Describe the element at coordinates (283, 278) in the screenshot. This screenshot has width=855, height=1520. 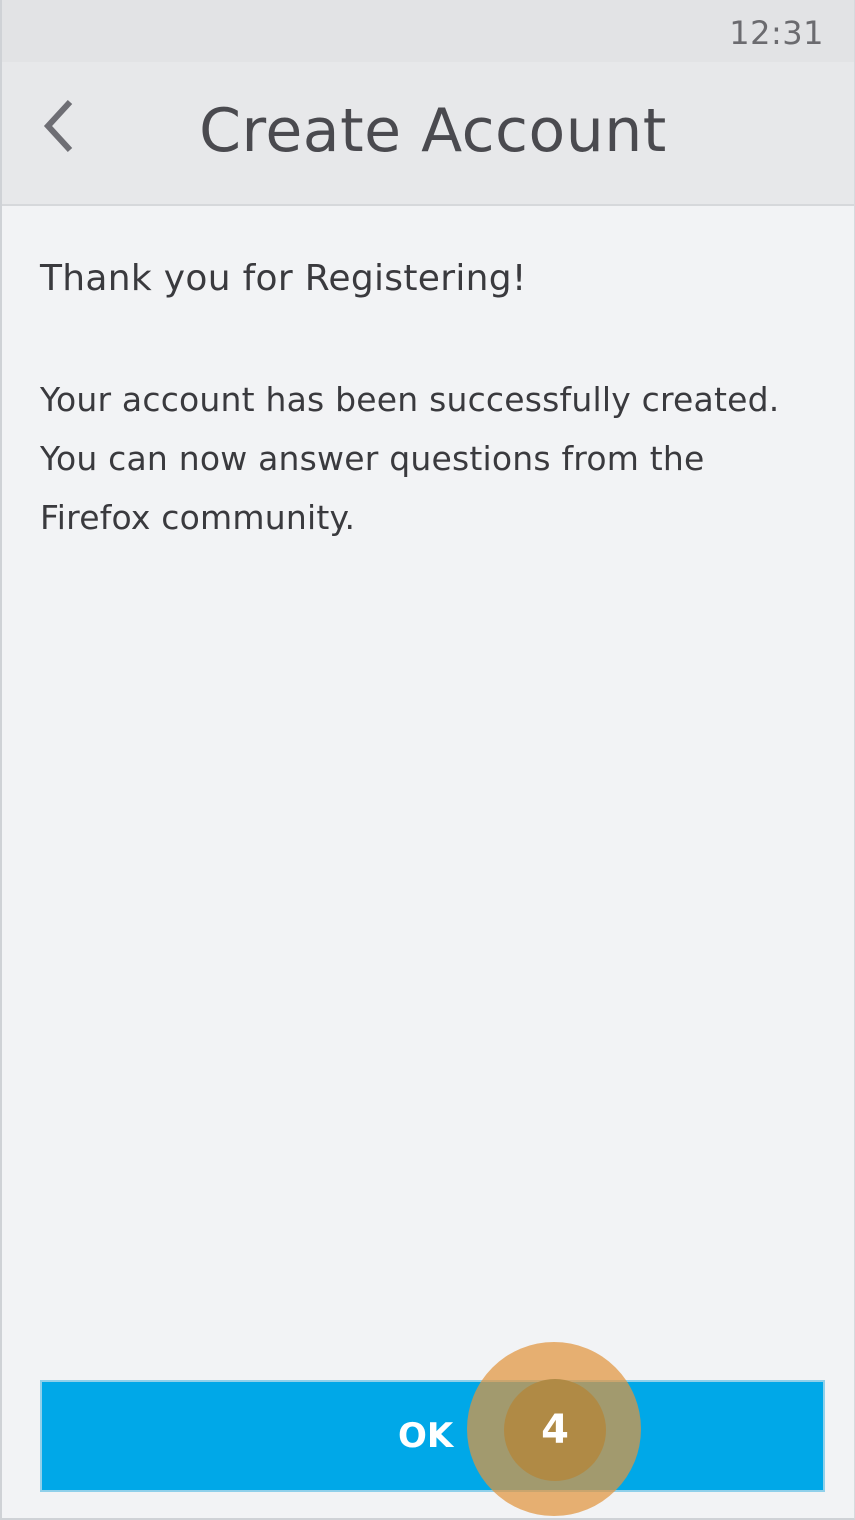
I see `confirmation-heading: Thank you for Registering!` at that location.